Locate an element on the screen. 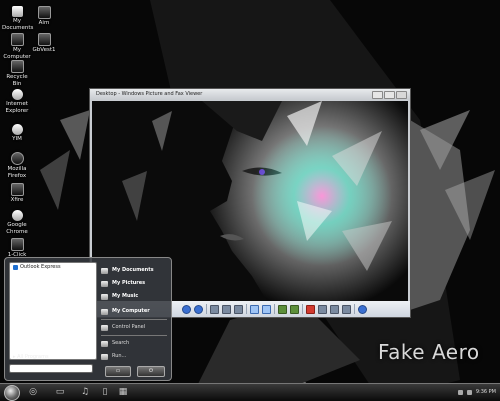  rotate-clockwise-button is located at coordinates (282, 309).